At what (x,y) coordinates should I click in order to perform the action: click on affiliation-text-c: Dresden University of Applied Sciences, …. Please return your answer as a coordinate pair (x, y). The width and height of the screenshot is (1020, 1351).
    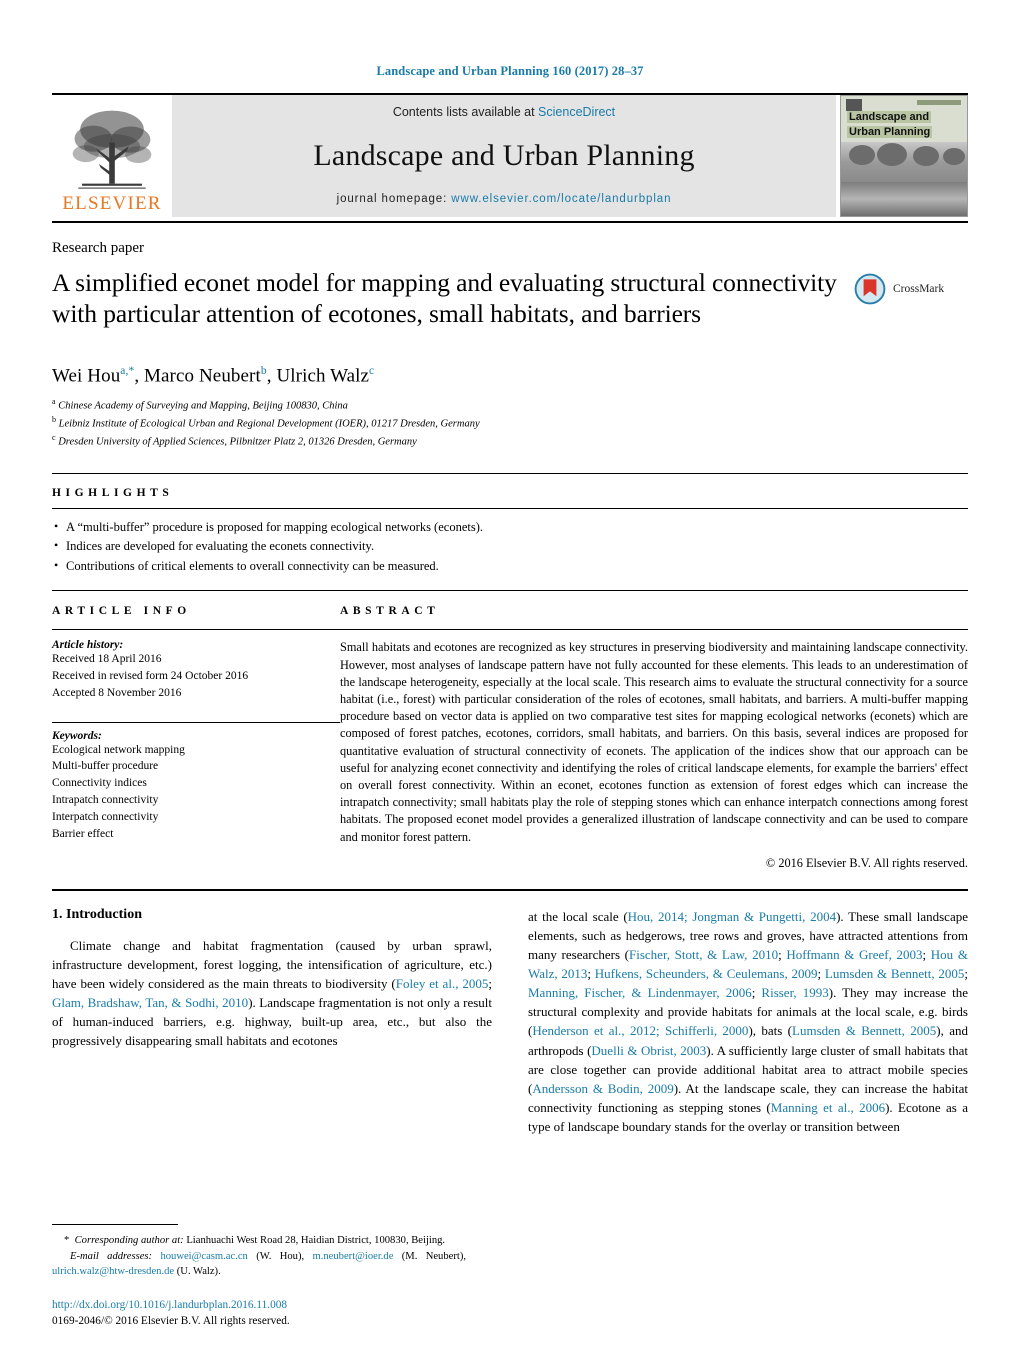
    Looking at the image, I should click on (237, 442).